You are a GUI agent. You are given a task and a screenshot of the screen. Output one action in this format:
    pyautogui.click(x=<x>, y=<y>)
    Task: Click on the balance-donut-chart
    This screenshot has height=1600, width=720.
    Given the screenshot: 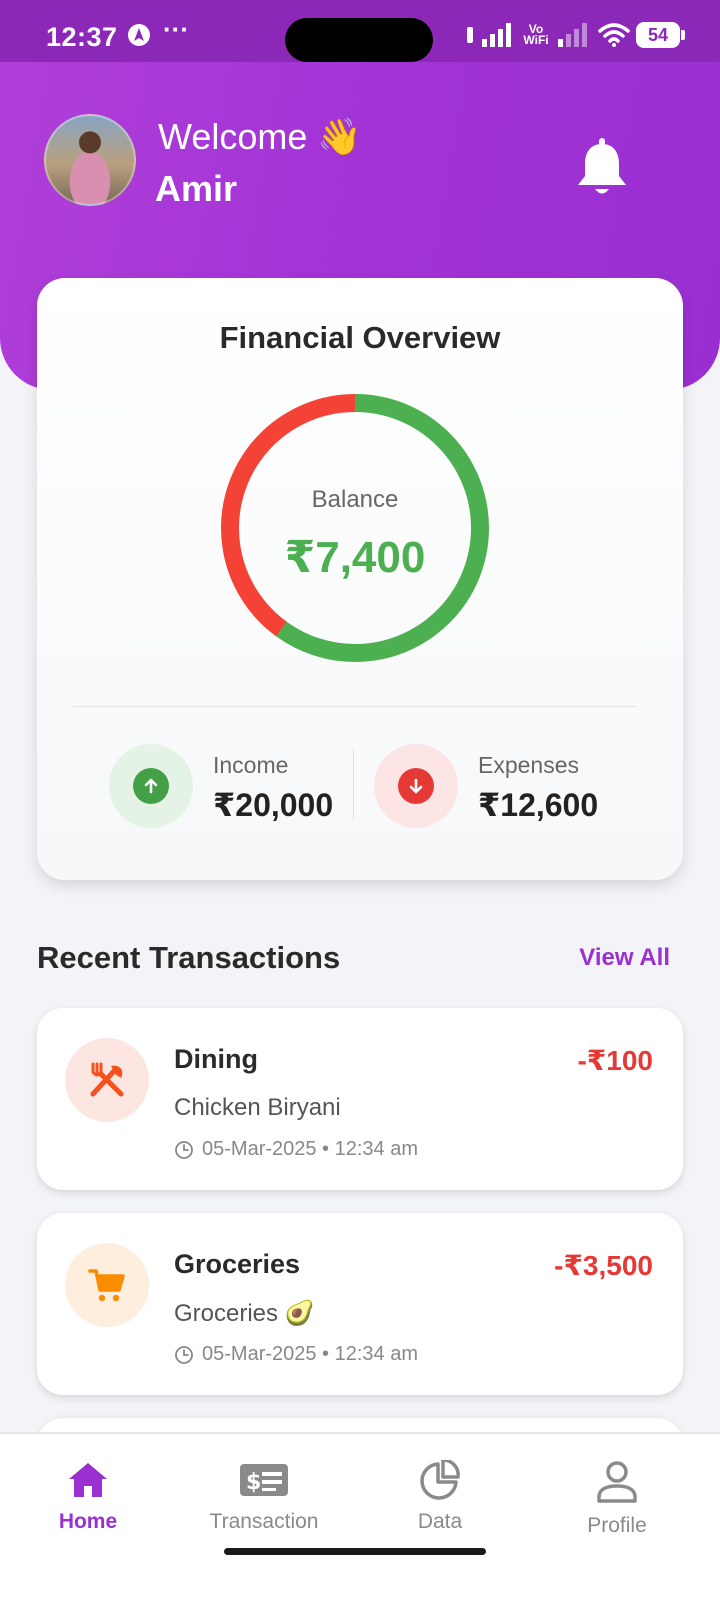 What is the action you would take?
    pyautogui.click(x=354, y=528)
    